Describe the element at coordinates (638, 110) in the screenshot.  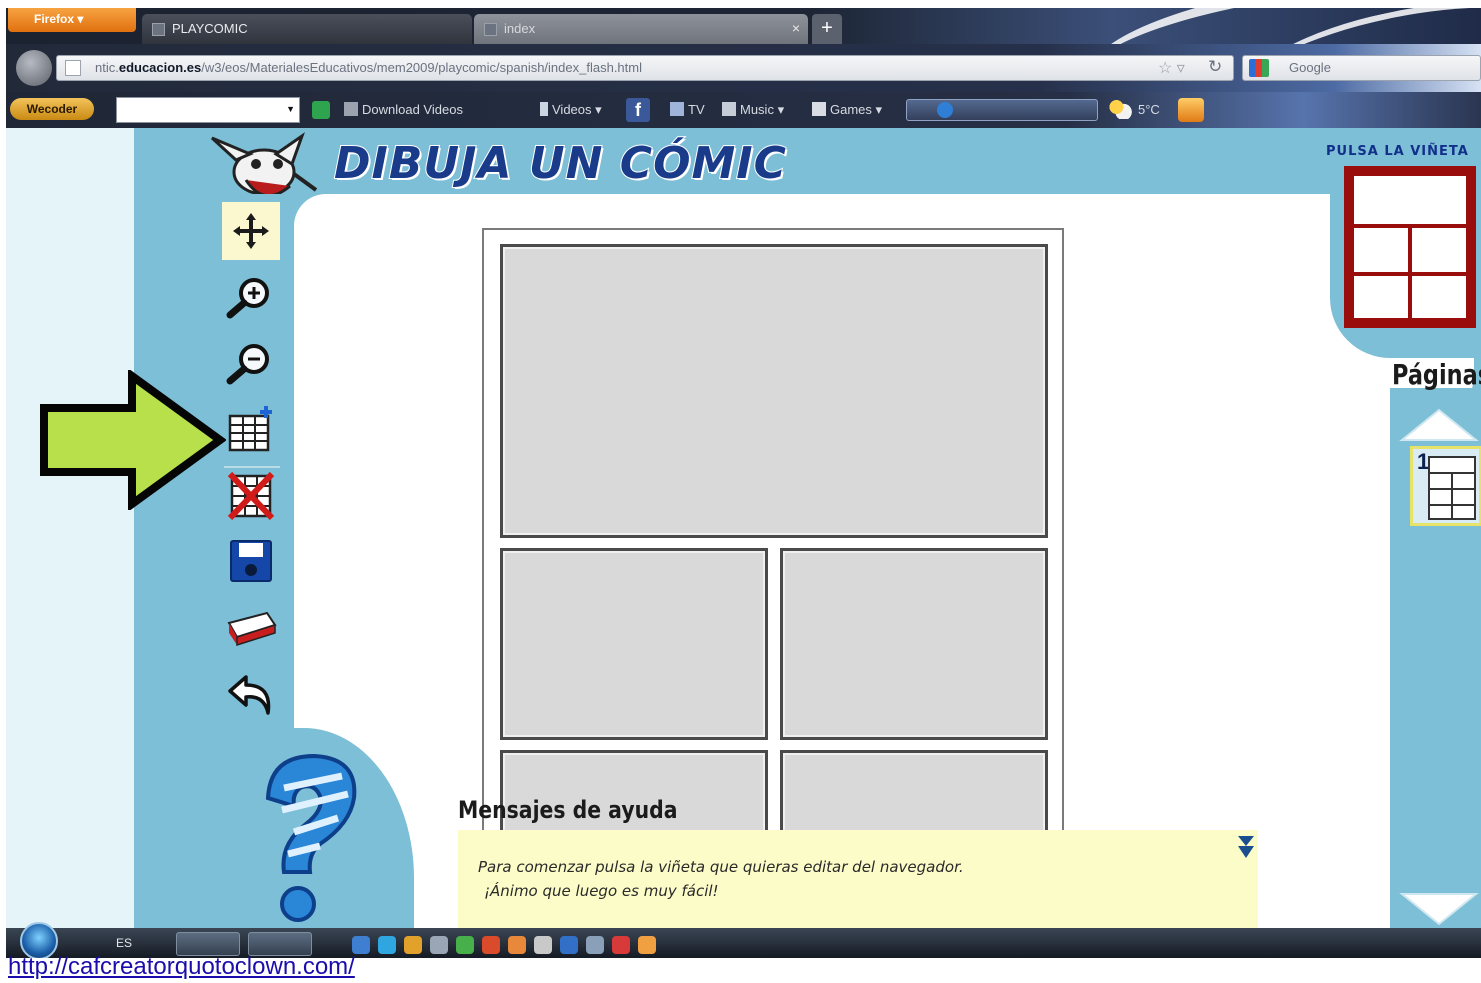
I see `facebook-icon: f` at that location.